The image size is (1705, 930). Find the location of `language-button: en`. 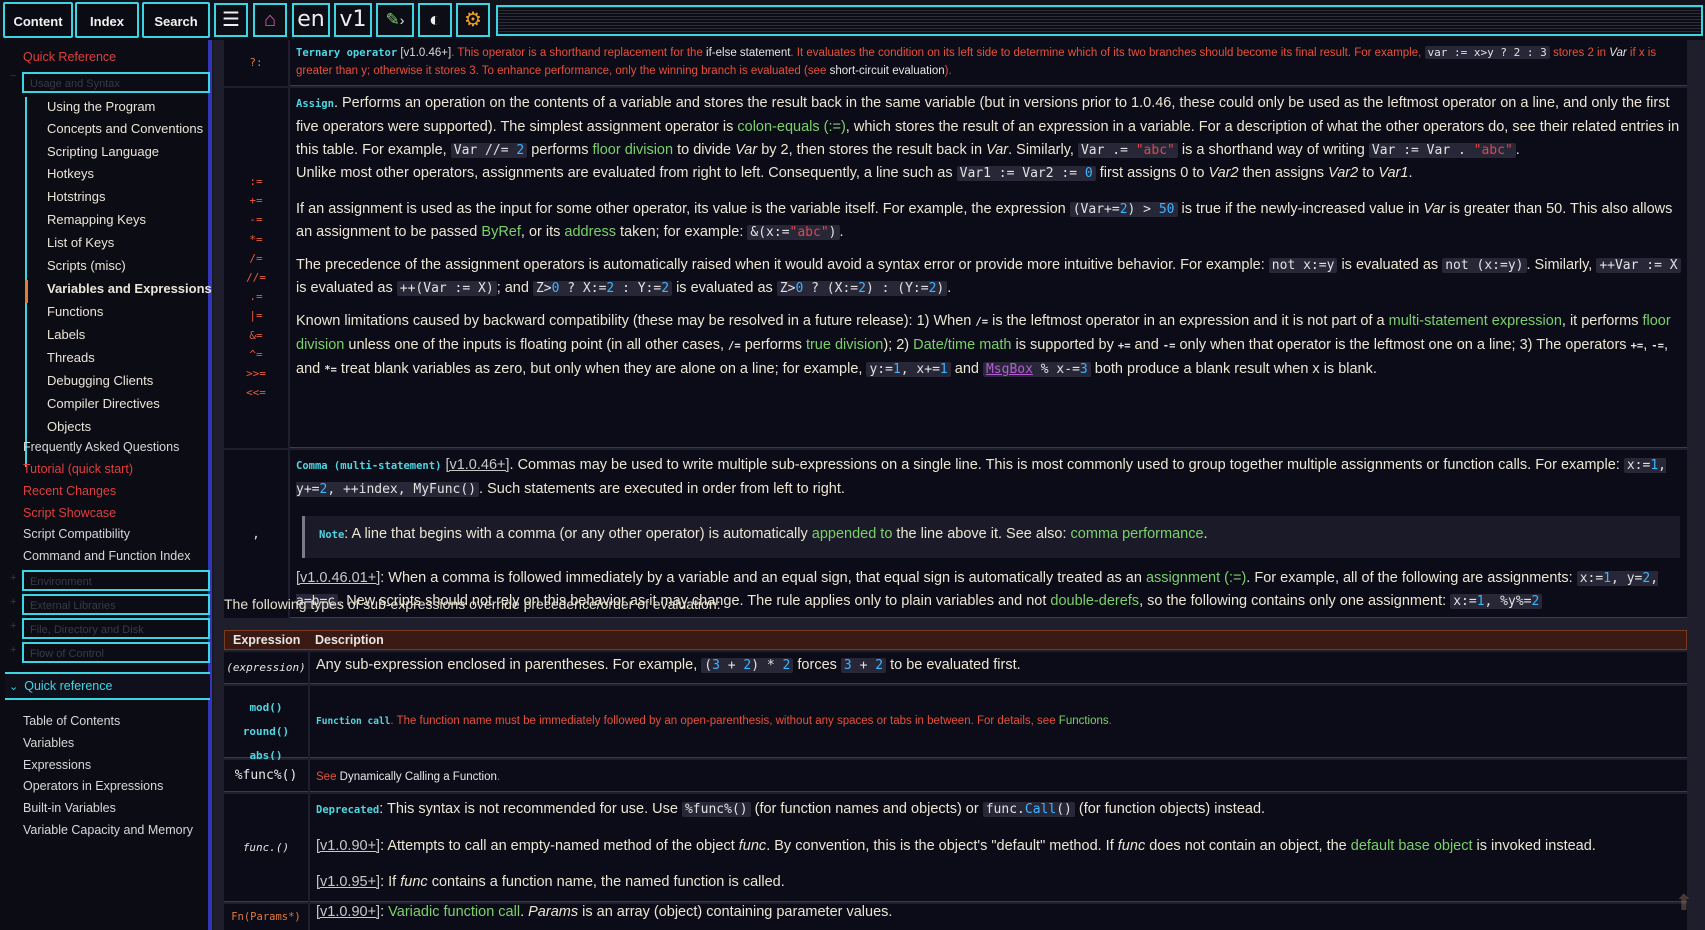

language-button: en is located at coordinates (311, 20).